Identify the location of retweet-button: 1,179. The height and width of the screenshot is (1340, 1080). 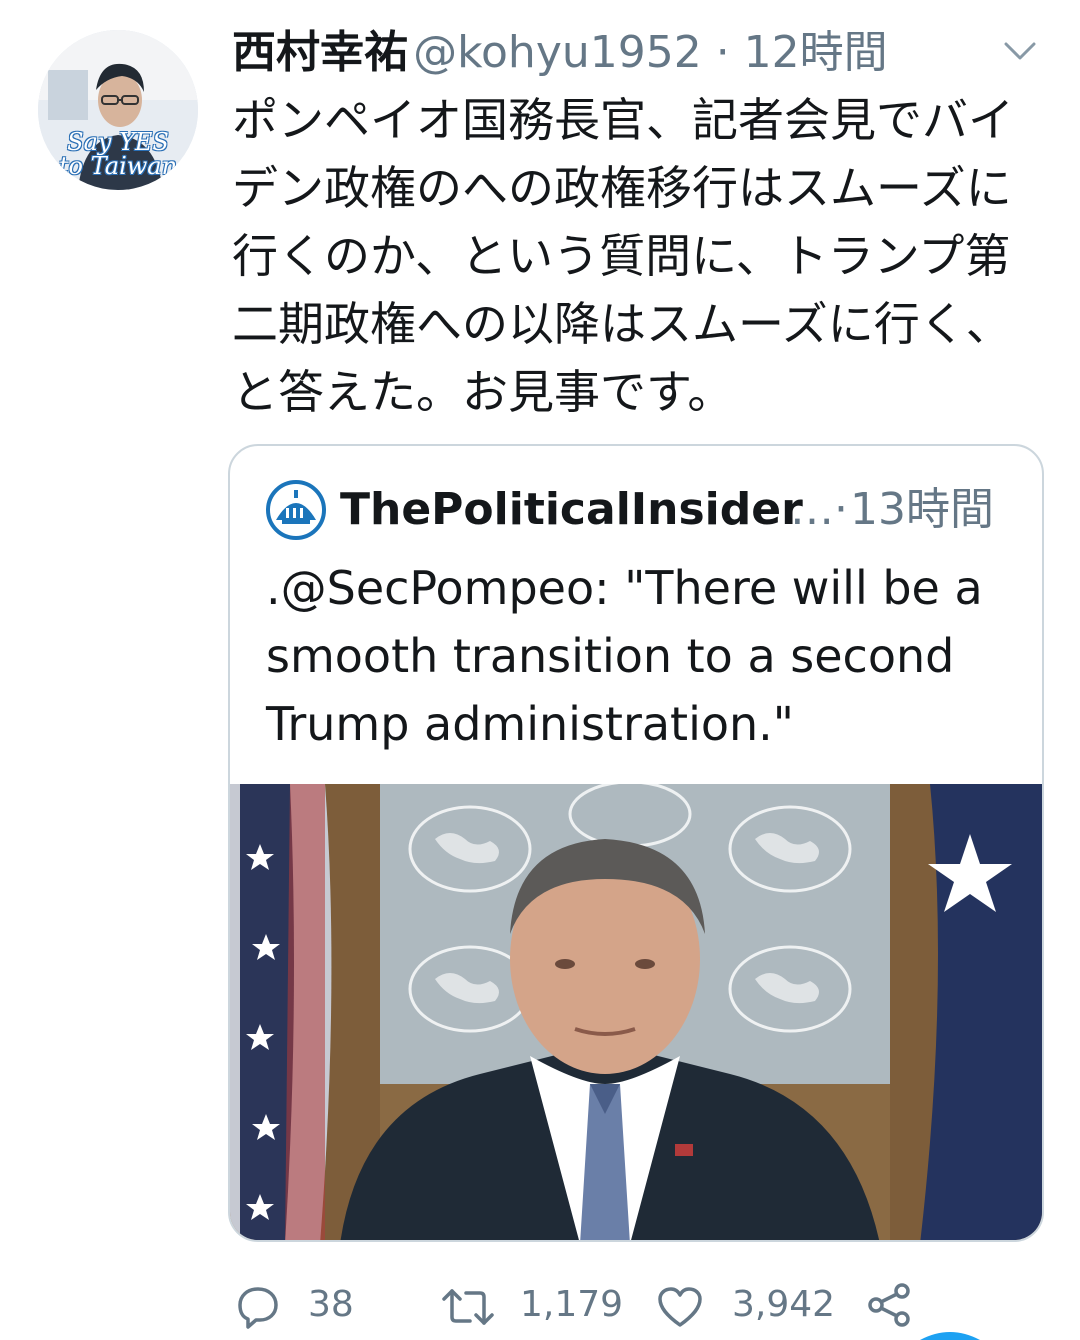
(535, 1305).